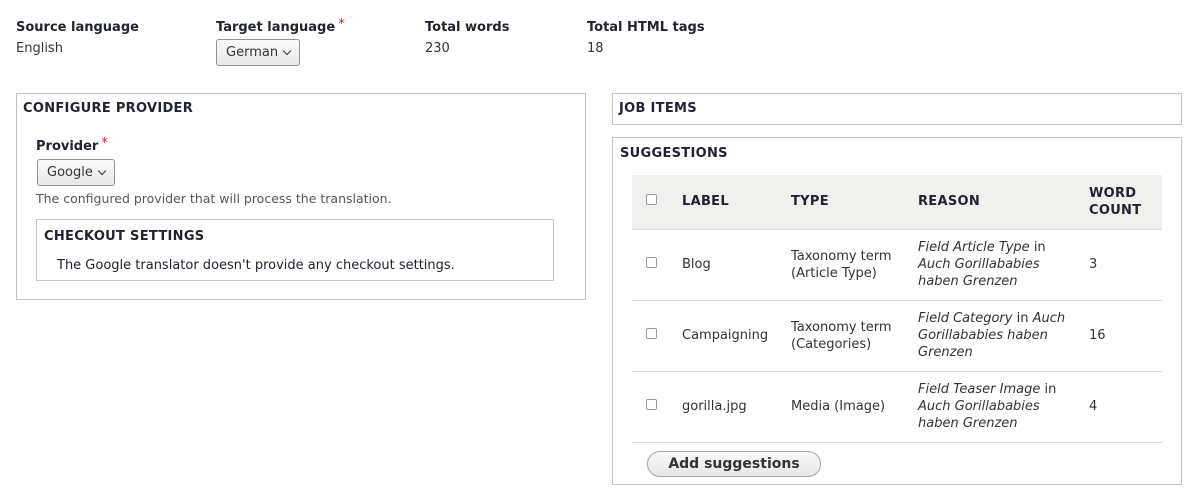 The height and width of the screenshot is (498, 1200). I want to click on job-items-fieldset: JOB ITEMS, so click(897, 109).